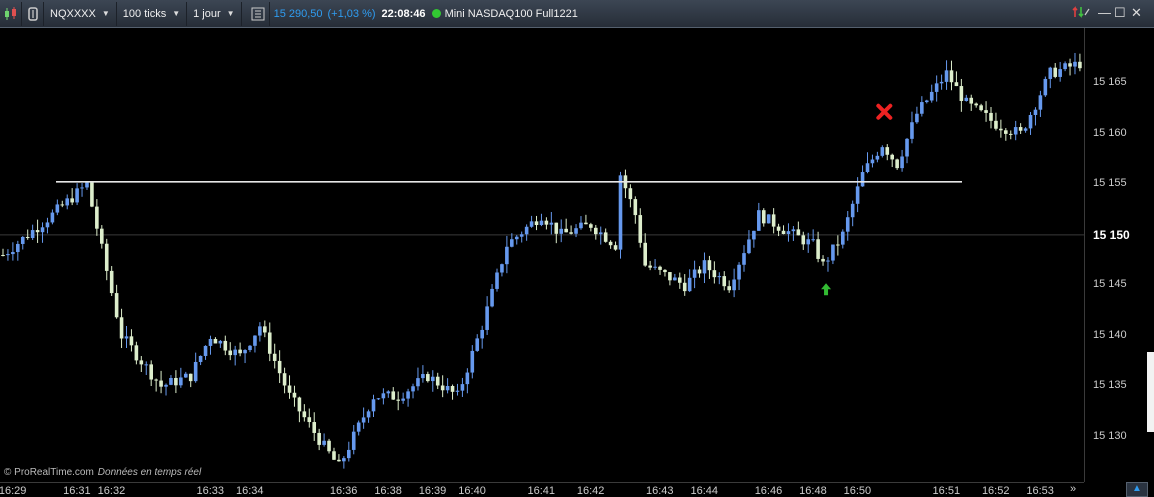 This screenshot has height=497, width=1154. Describe the element at coordinates (11, 13) in the screenshot. I see `candlestick-icon` at that location.